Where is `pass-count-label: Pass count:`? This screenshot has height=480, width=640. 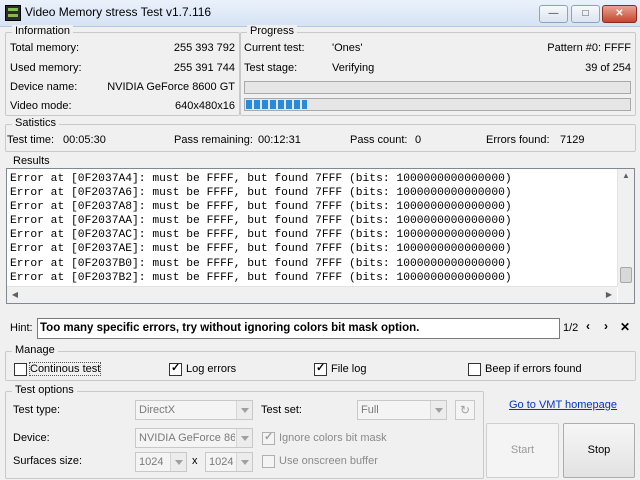 pass-count-label: Pass count: is located at coordinates (379, 140).